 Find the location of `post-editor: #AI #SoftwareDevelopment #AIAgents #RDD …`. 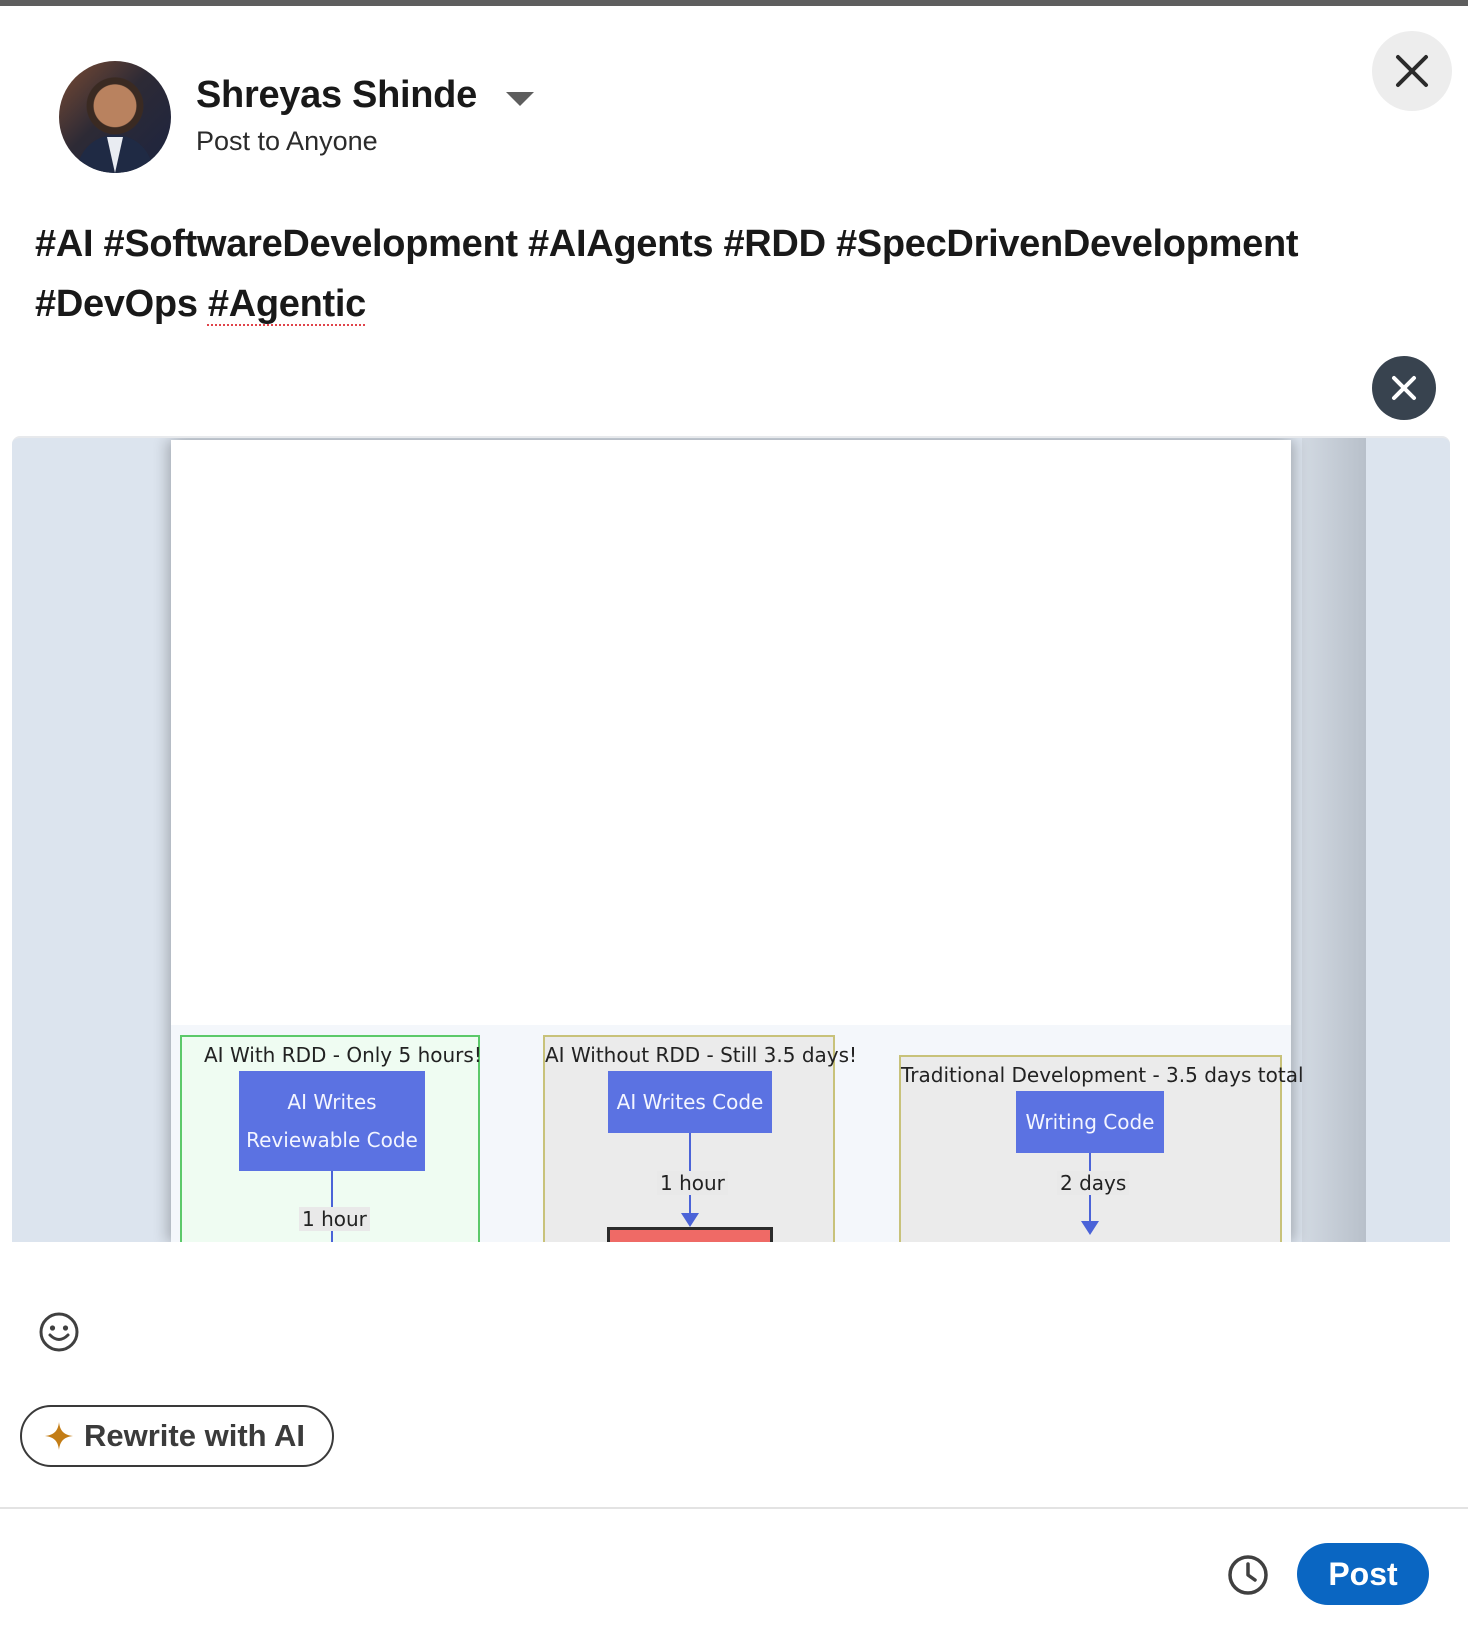

post-editor: #AI #SoftwareDevelopment #AIAgents #RDD … is located at coordinates (725, 274).